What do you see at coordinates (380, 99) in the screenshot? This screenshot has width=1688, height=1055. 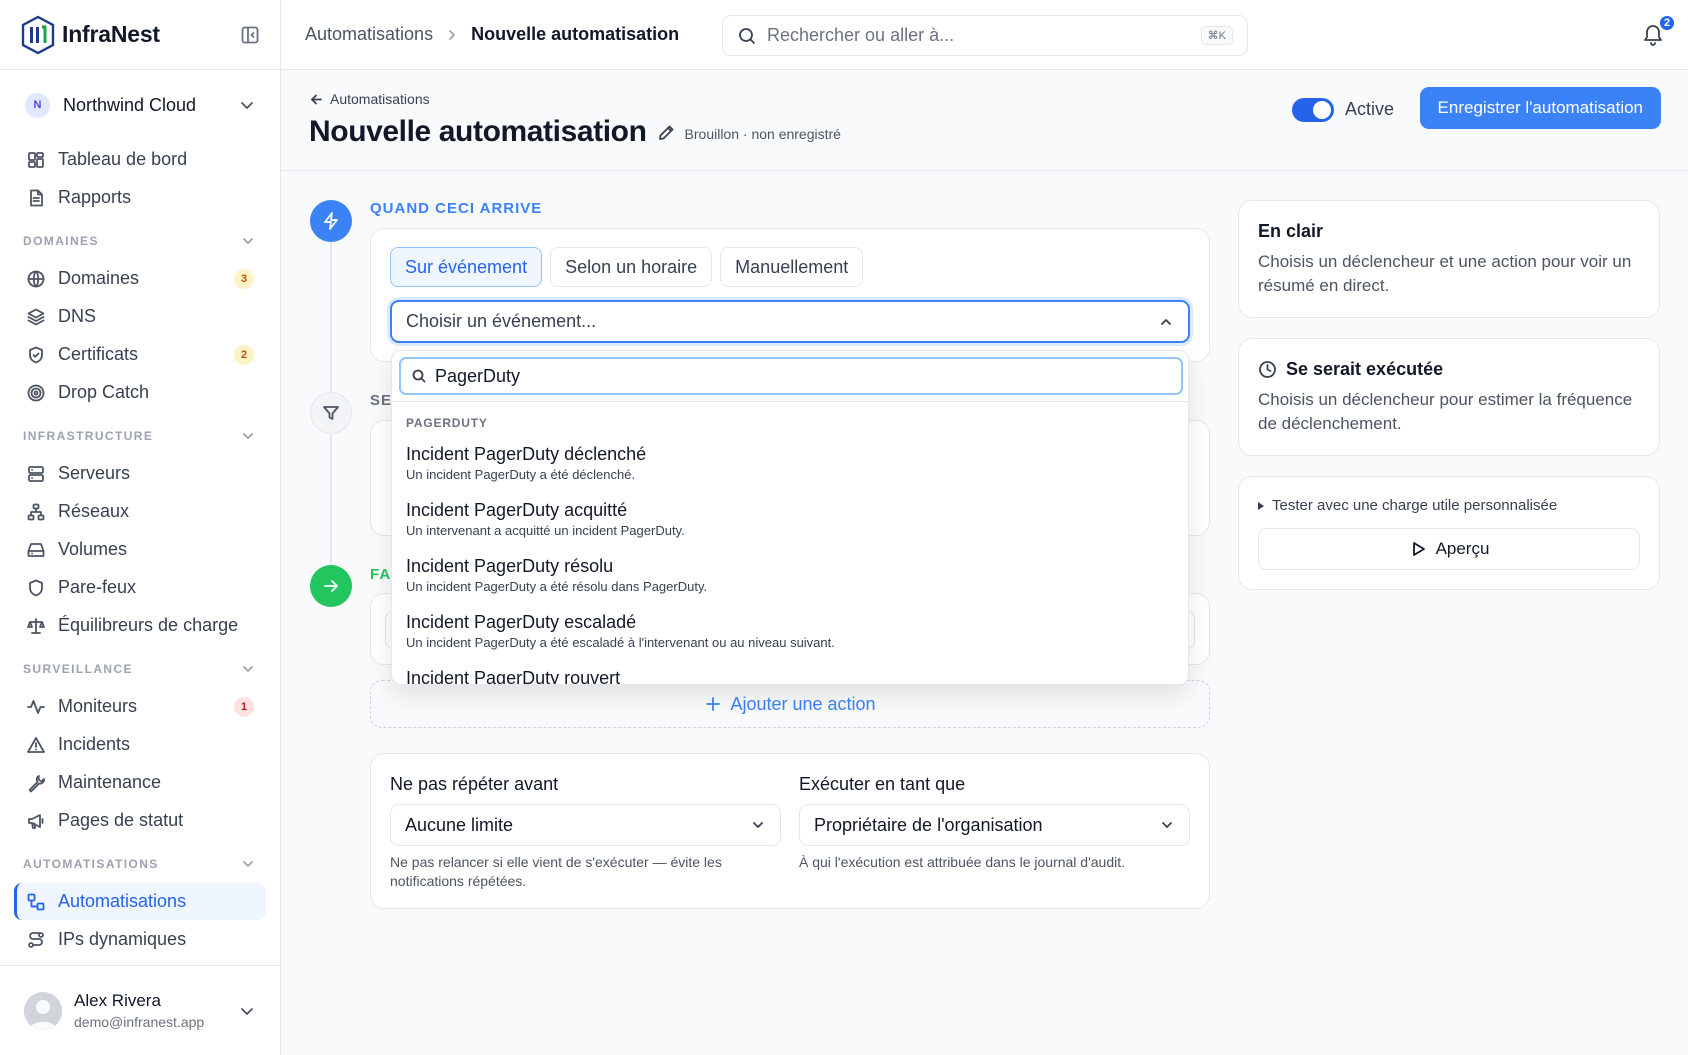 I see `back-link-label: Automatisations` at bounding box center [380, 99].